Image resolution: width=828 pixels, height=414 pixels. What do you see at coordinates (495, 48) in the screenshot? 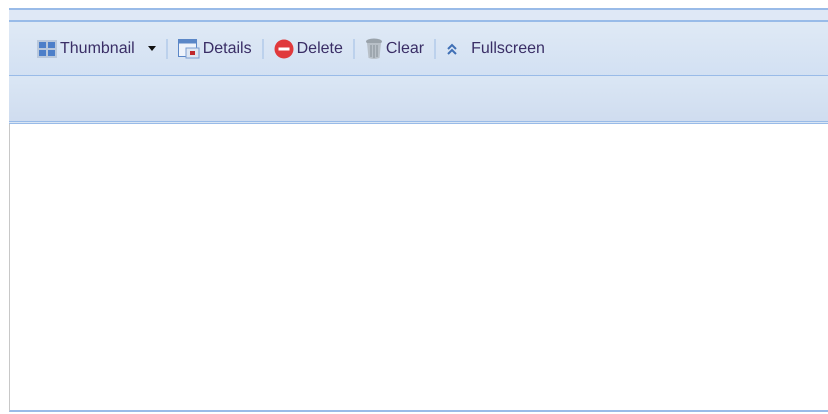
I see `toolbar-button: Fullscreen` at bounding box center [495, 48].